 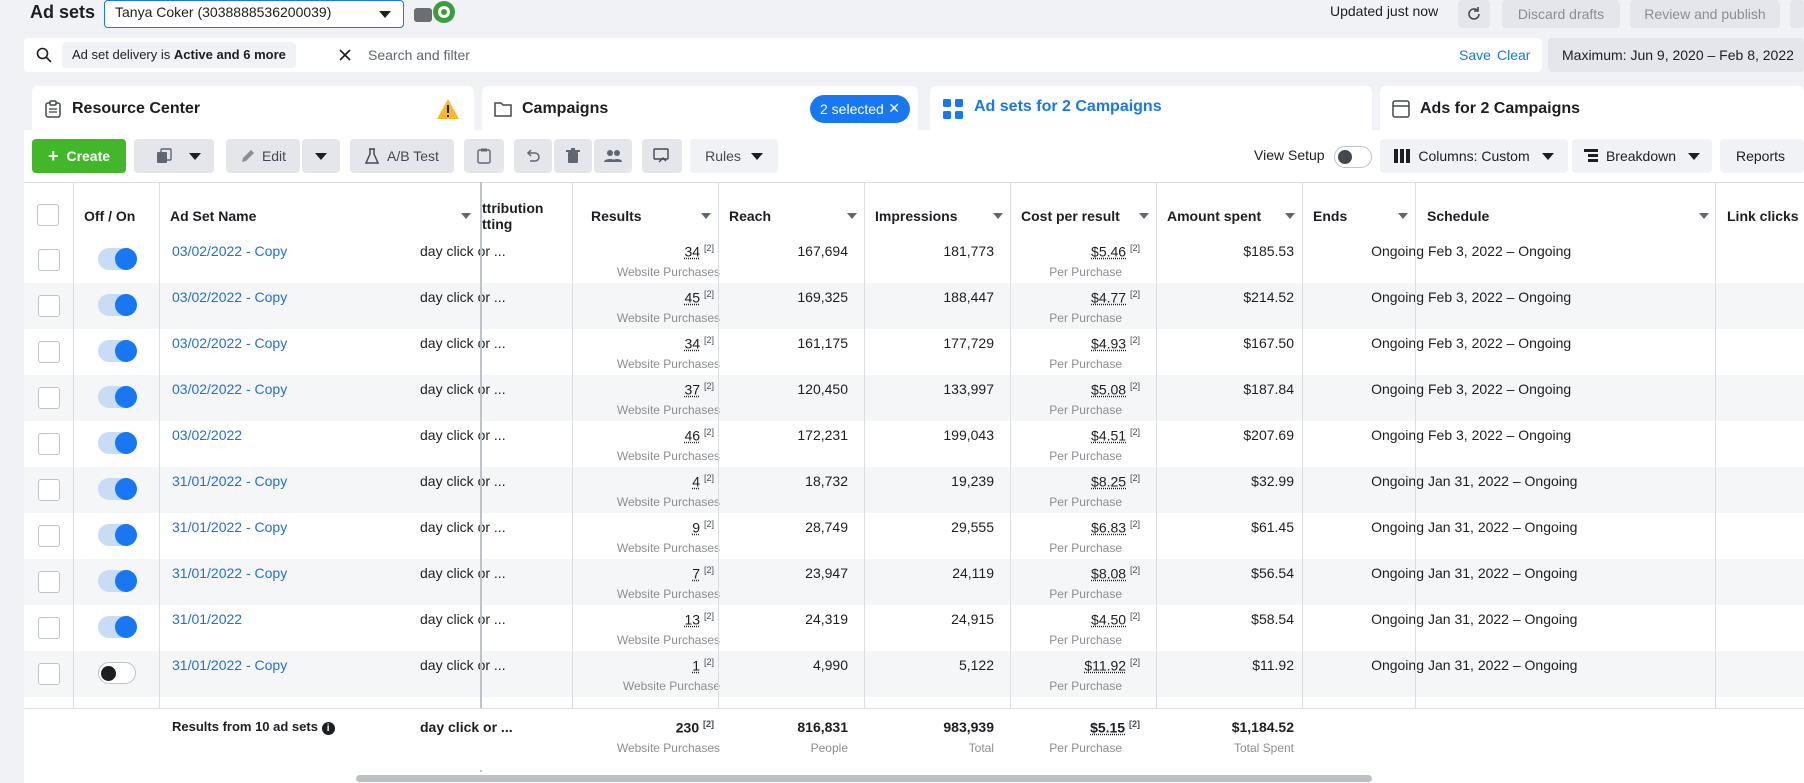 I want to click on reports-button: Reports, so click(x=1762, y=156).